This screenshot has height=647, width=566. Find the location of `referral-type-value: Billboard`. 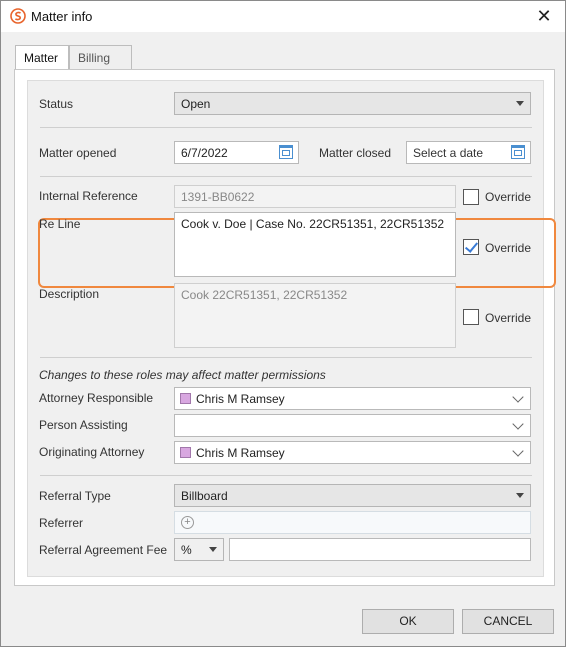

referral-type-value: Billboard is located at coordinates (204, 496).